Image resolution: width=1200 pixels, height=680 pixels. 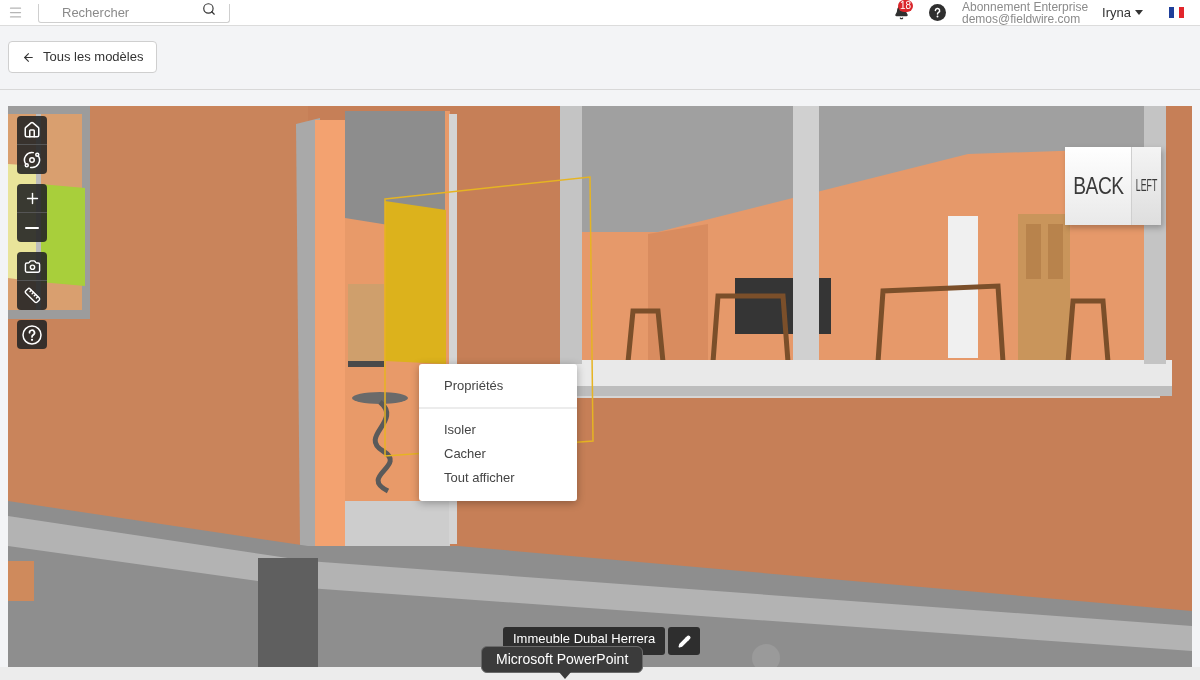 I want to click on menu-item: Cacher, so click(x=498, y=454).